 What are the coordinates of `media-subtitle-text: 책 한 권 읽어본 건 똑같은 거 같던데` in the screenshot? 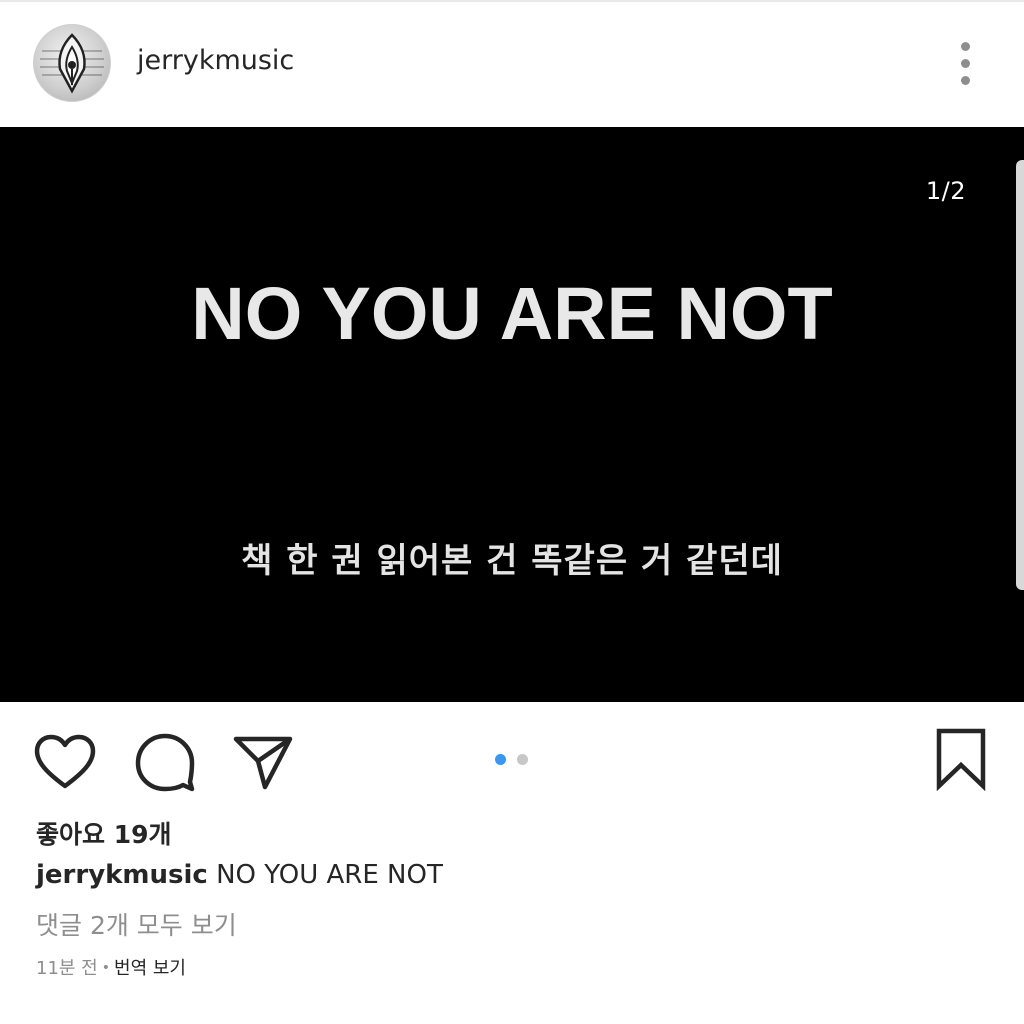 It's located at (512, 561).